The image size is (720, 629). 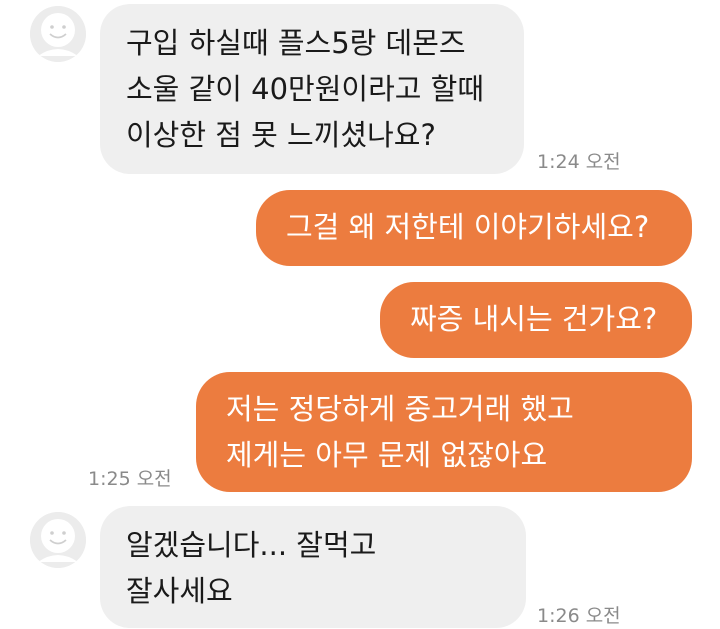 What do you see at coordinates (474, 228) in the screenshot?
I see `outgoing-message-bubble: 그걸 왜 저한테 이야기하세요?` at bounding box center [474, 228].